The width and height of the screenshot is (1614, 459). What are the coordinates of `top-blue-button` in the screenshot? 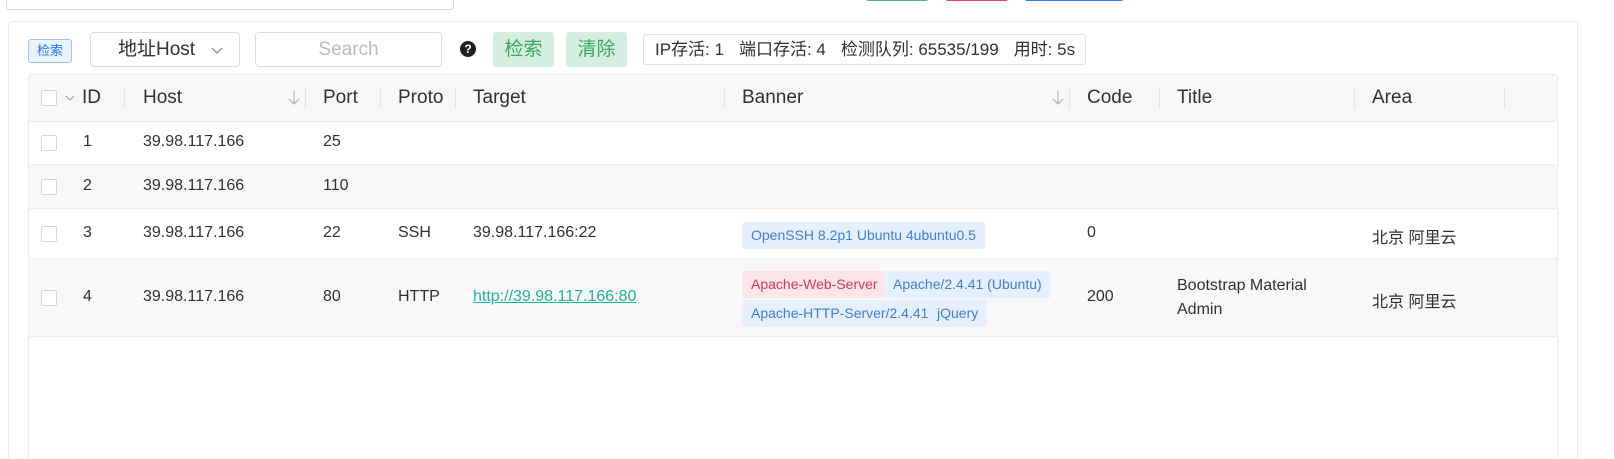 It's located at (1074, 0).